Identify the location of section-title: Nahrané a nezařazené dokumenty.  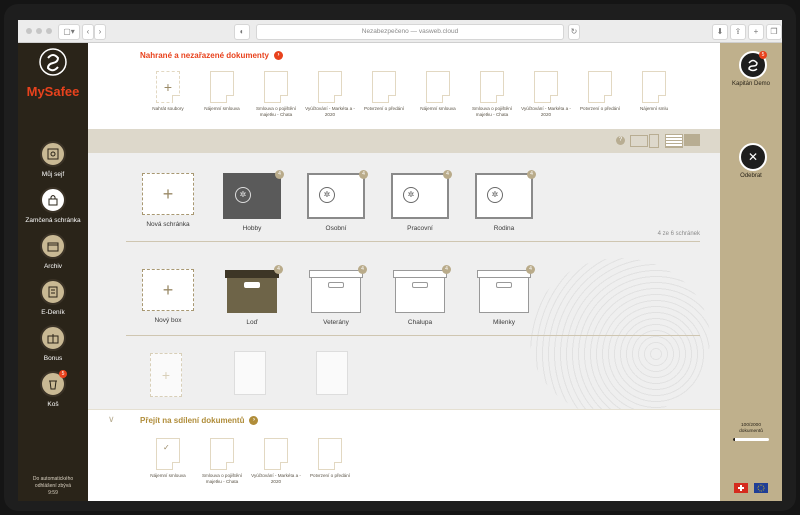
(204, 55).